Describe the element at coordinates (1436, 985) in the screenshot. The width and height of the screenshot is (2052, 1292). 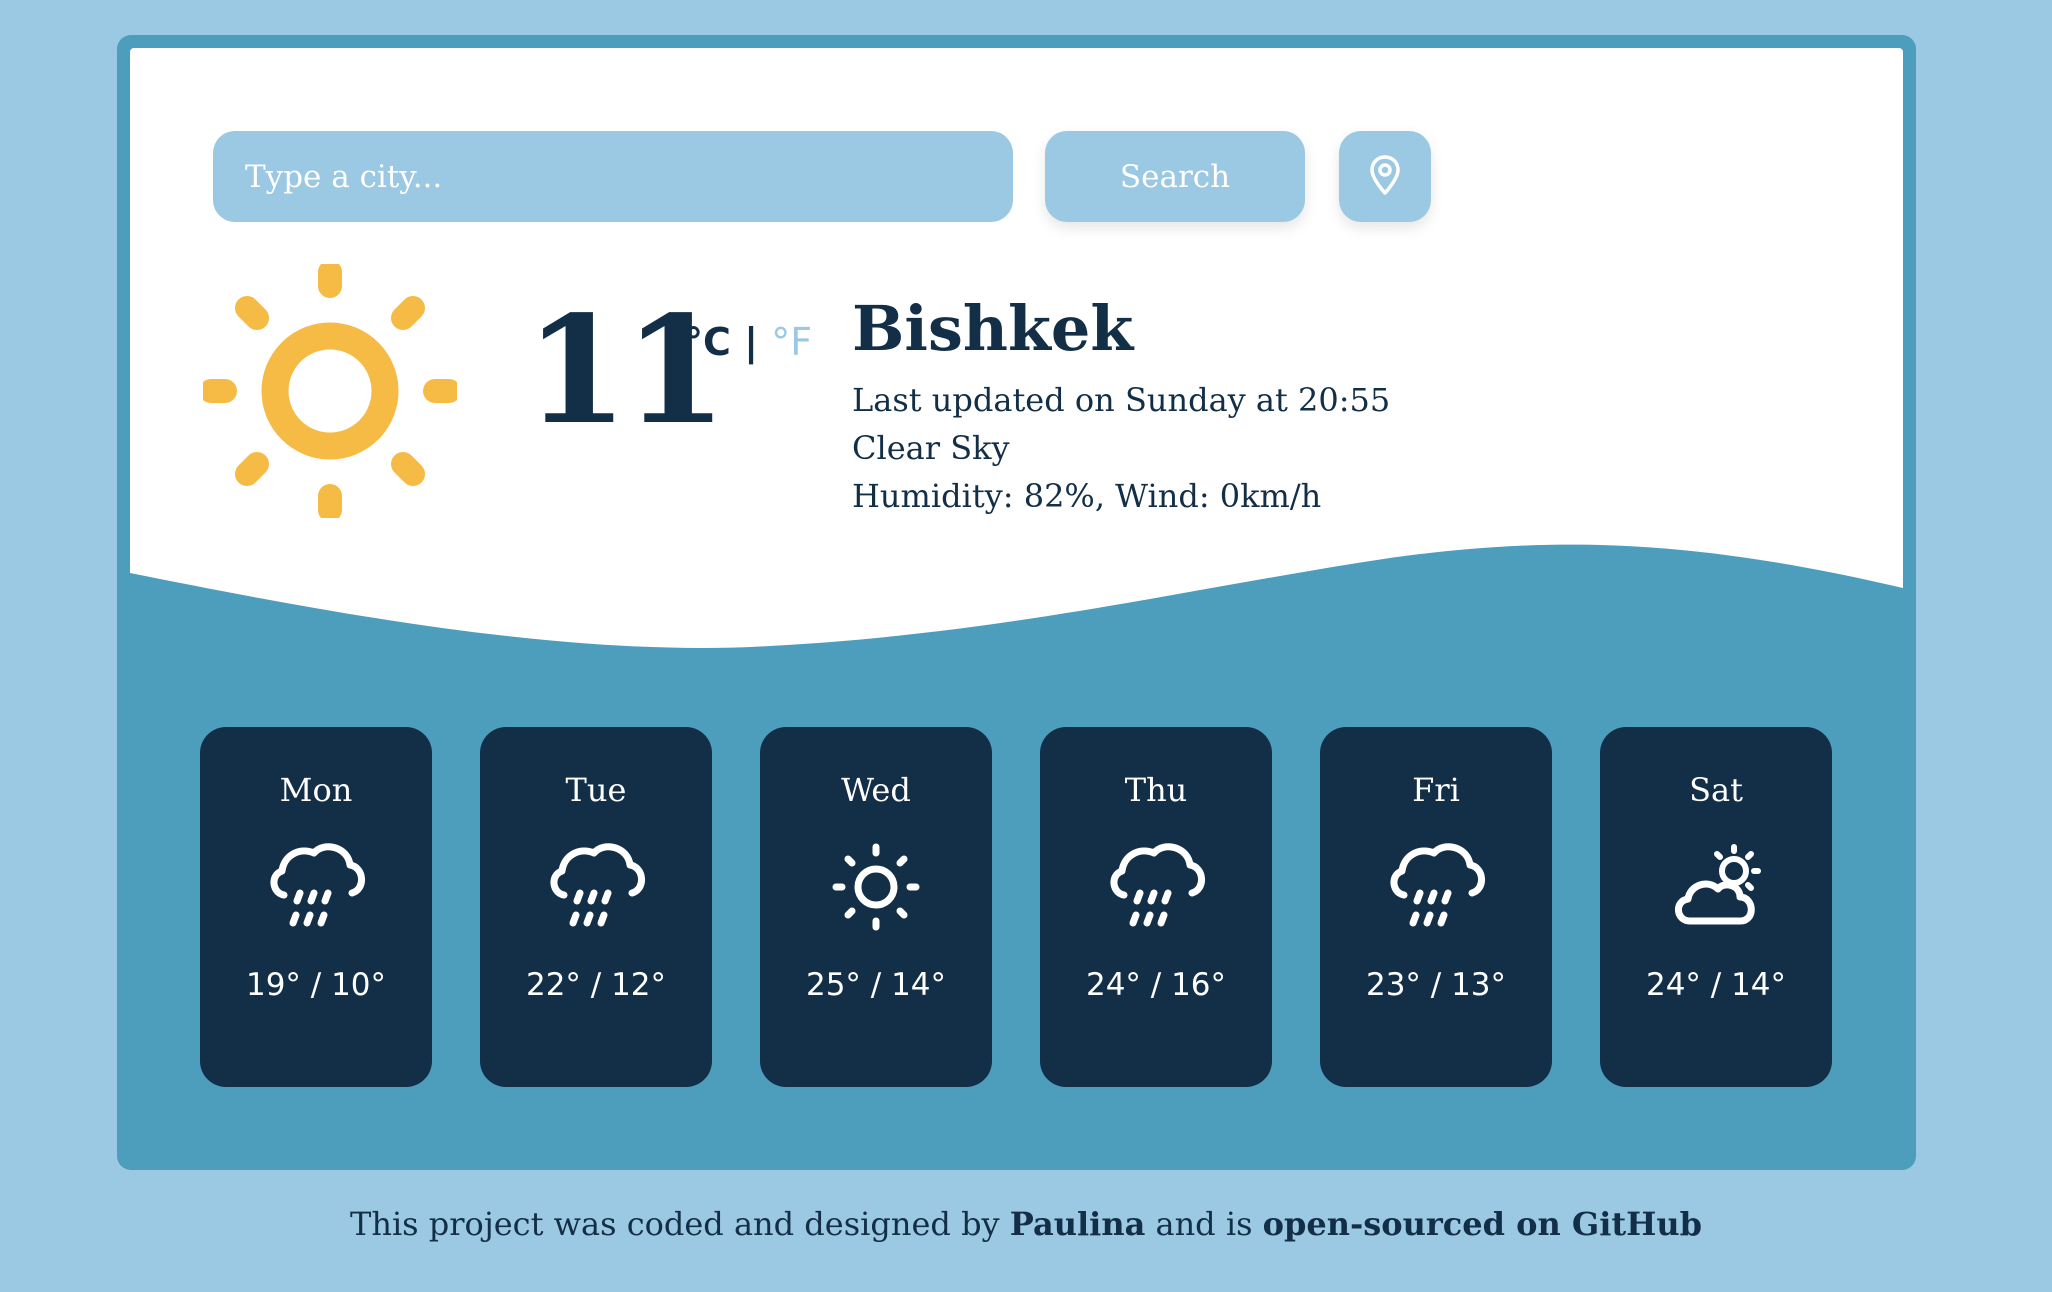
I see `forecast-temps: 23° / 13°` at that location.